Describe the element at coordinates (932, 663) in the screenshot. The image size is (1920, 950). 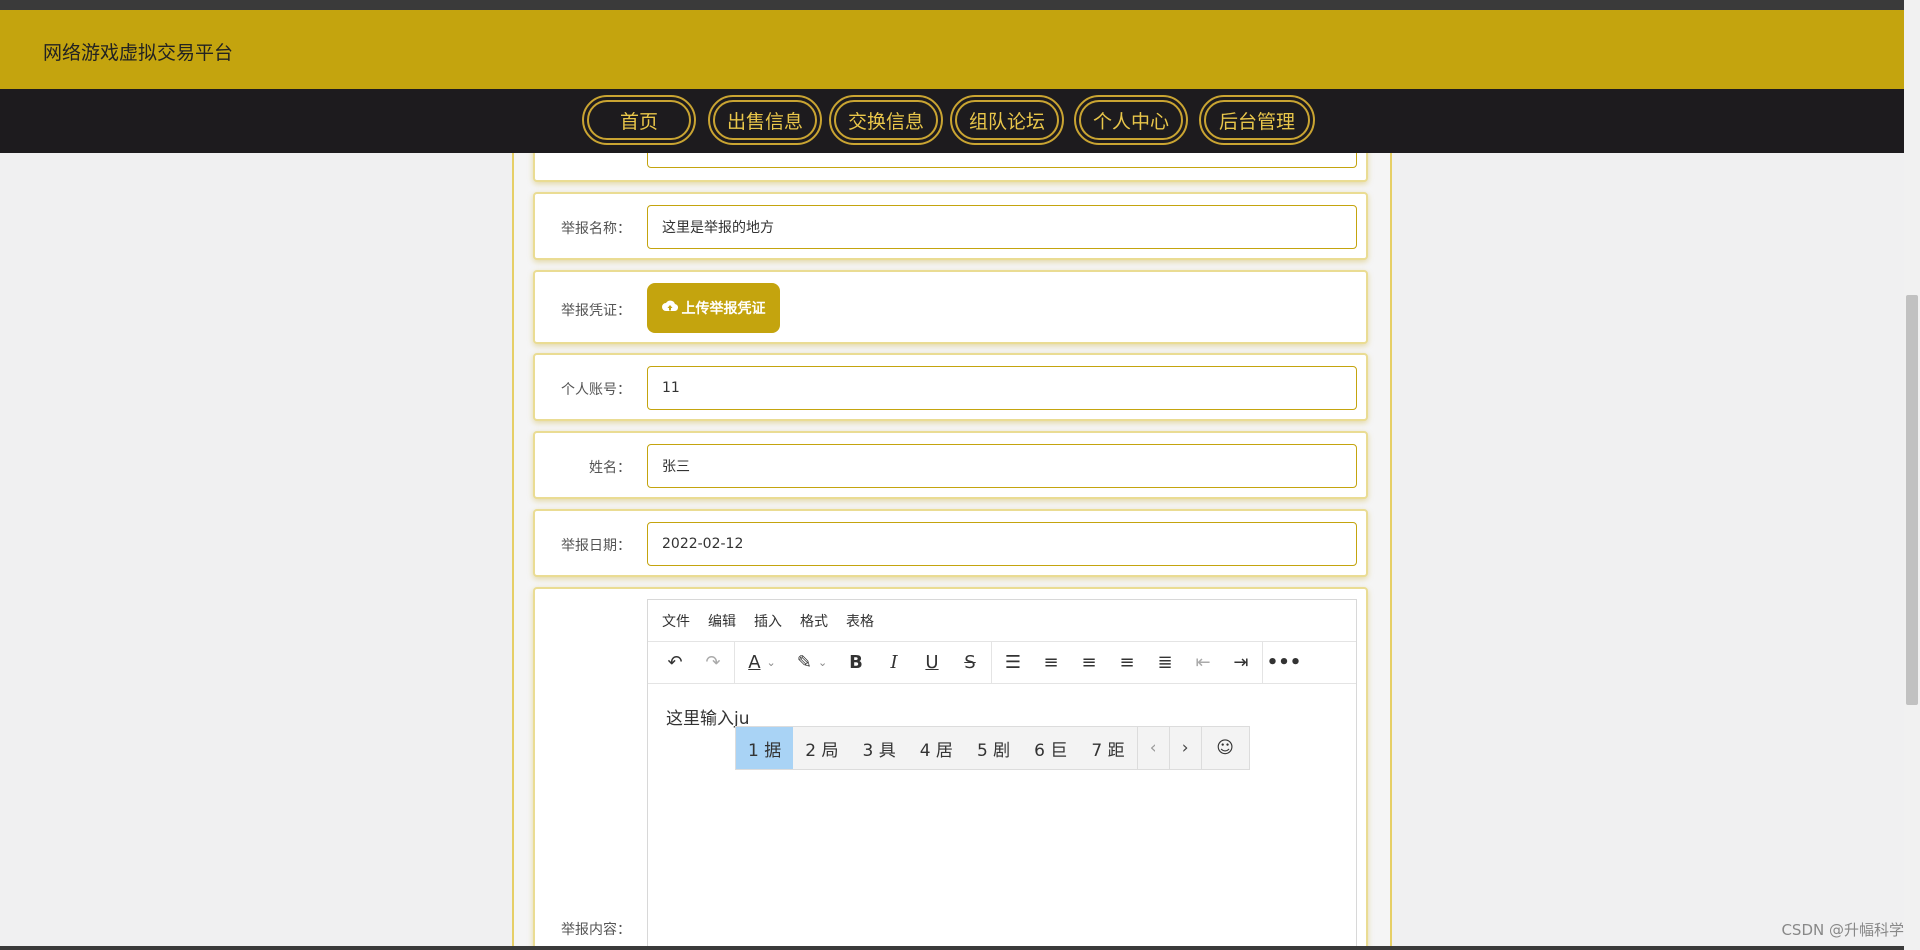
I see `underline-icon: U` at that location.